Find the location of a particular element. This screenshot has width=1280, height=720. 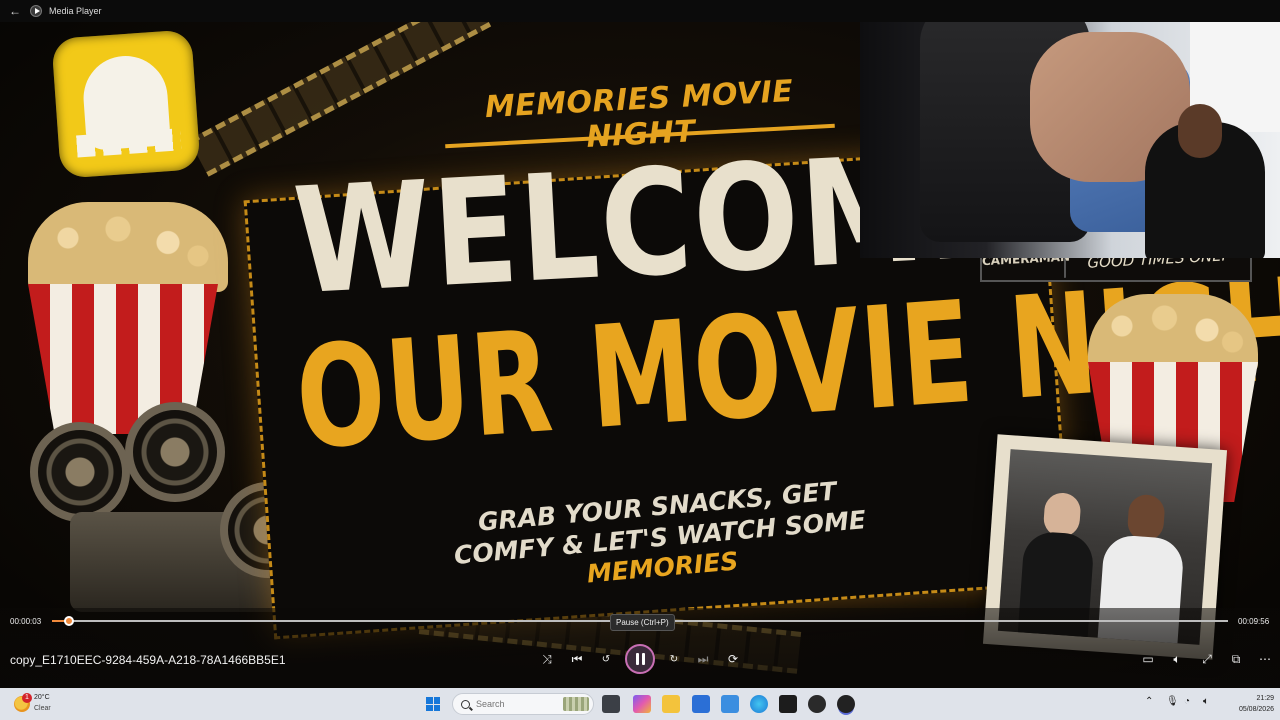

snapchat-logo is located at coordinates (126, 104).